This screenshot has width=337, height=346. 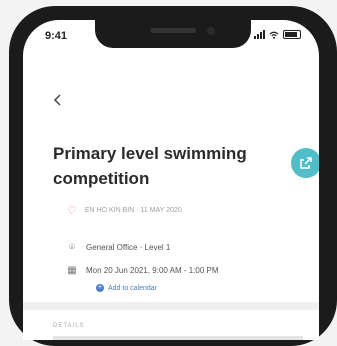 I want to click on add-to-calendar-link: + Add to calendar, so click(x=126, y=288).